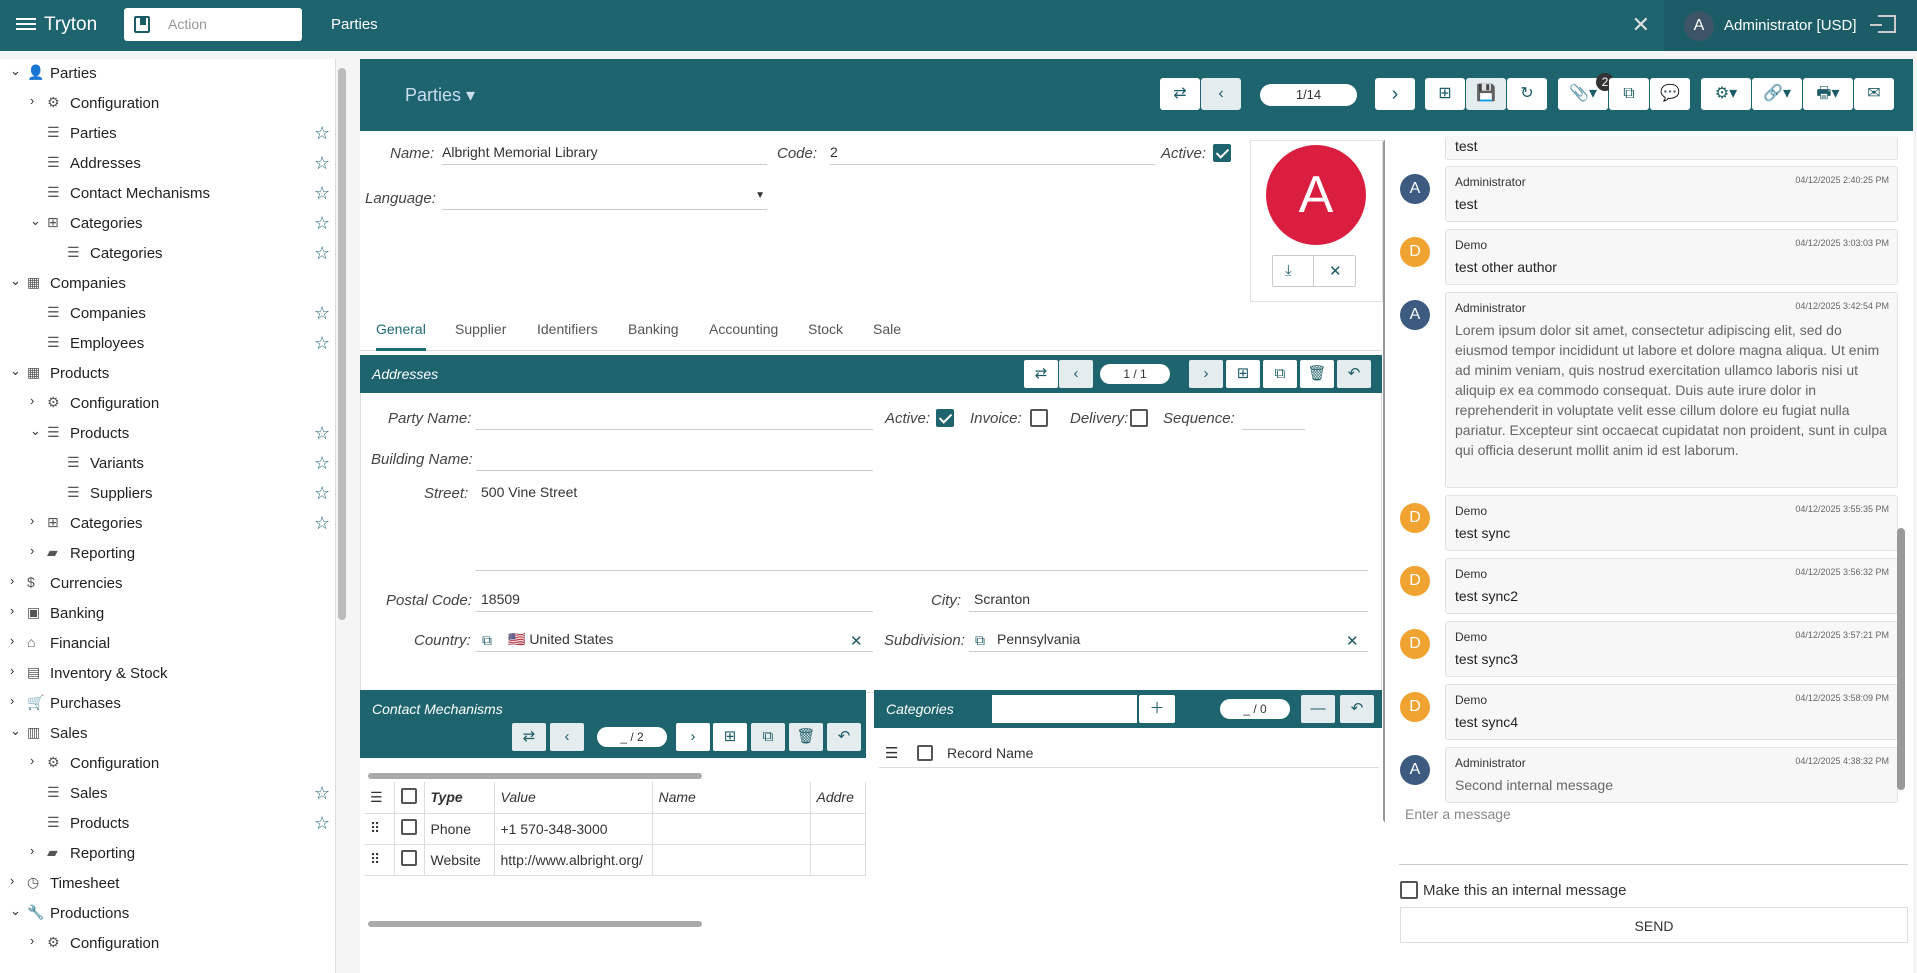 The image size is (1917, 973). I want to click on contacts-previous-button: ‹, so click(567, 737).